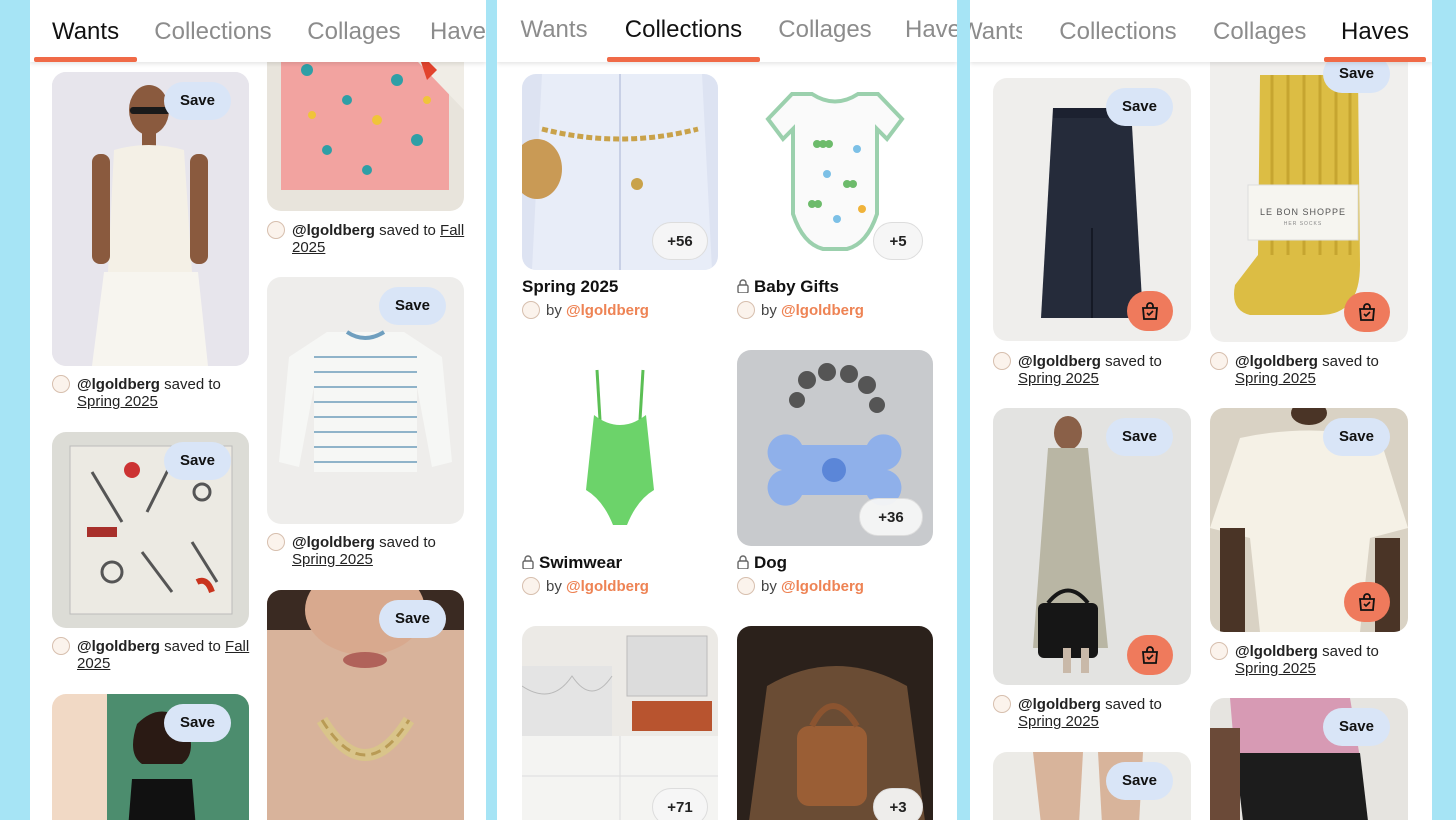  I want to click on pin-count-badge: +3, so click(898, 804).